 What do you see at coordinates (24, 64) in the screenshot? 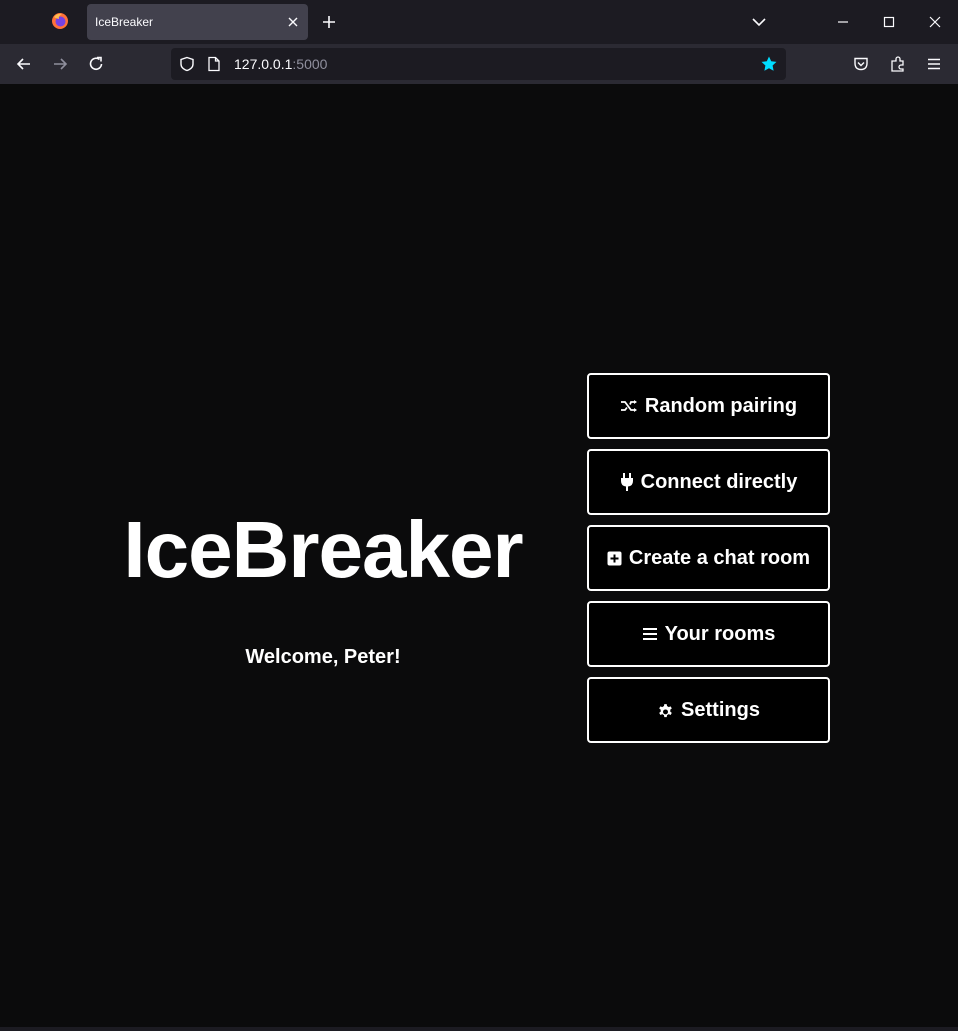
I see `back-arrow-icon` at bounding box center [24, 64].